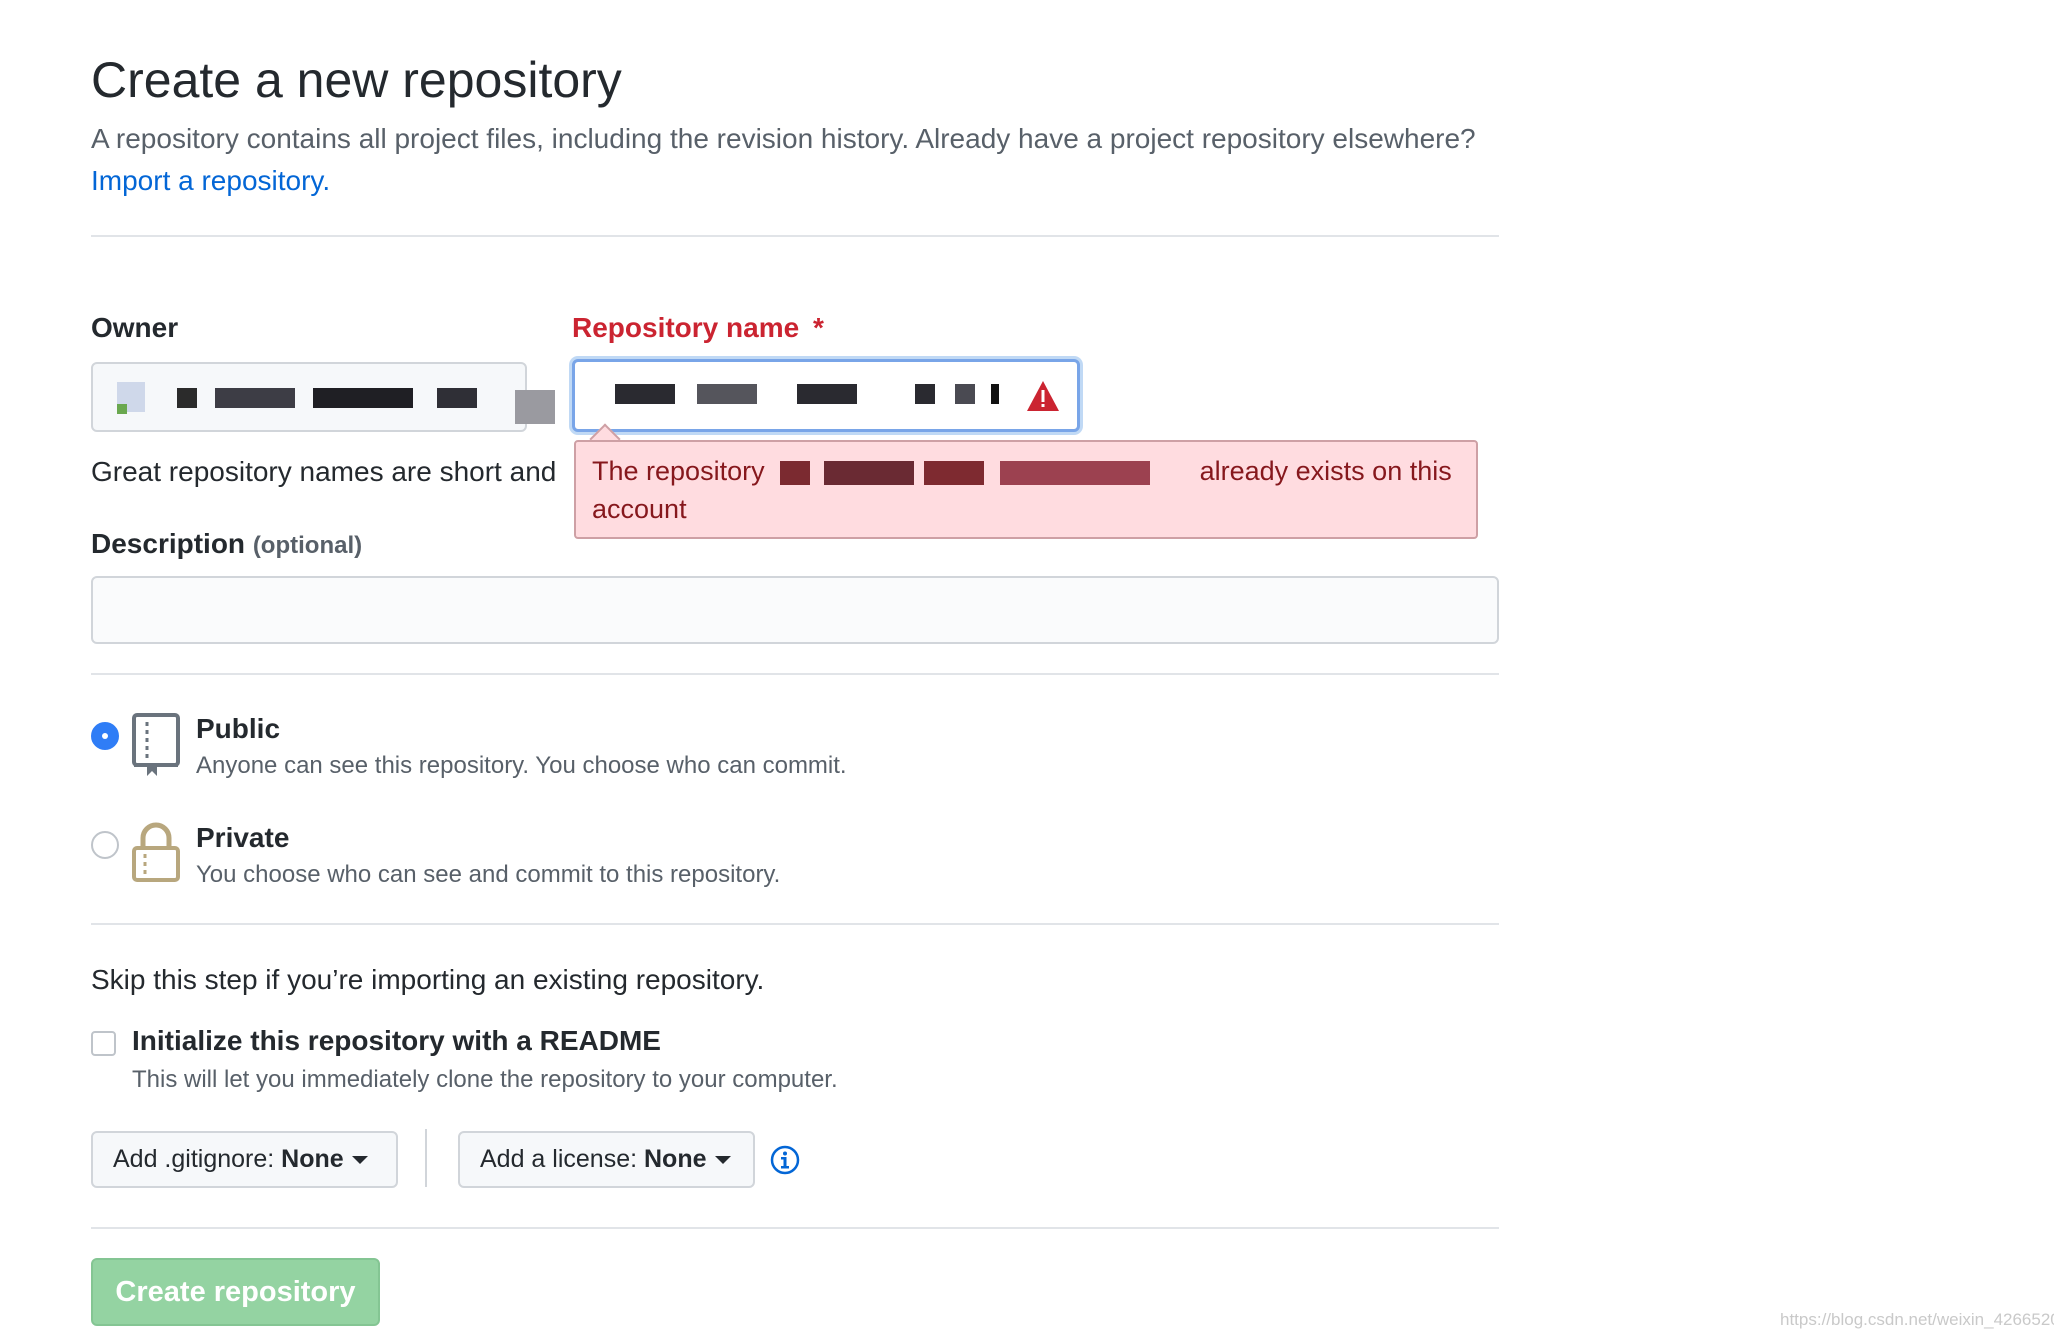 The image size is (2054, 1336). Describe the element at coordinates (324, 471) in the screenshot. I see `repo-name-hint: Great repository names are short and` at that location.